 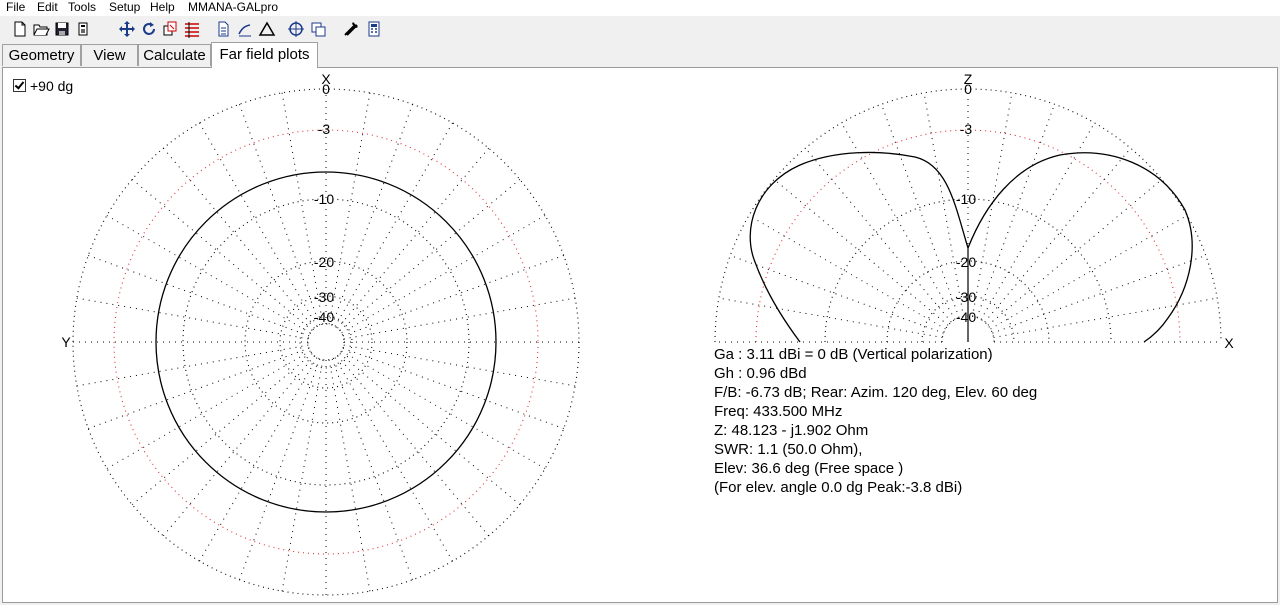 I want to click on right-axis-x-label: X, so click(x=1229, y=343).